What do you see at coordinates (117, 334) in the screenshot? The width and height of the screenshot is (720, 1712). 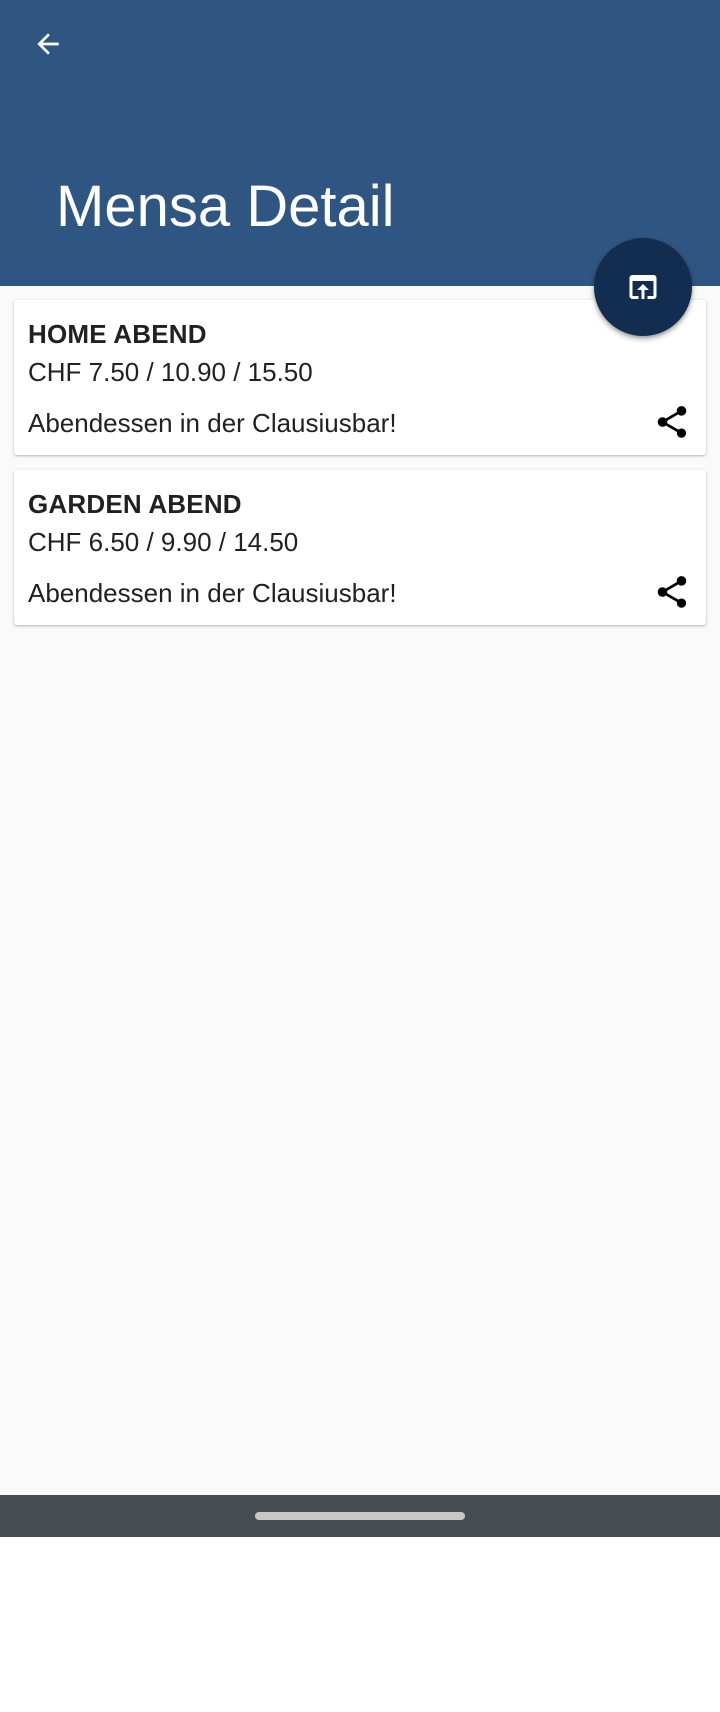 I see `menu-item-name: HOME ABEND` at bounding box center [117, 334].